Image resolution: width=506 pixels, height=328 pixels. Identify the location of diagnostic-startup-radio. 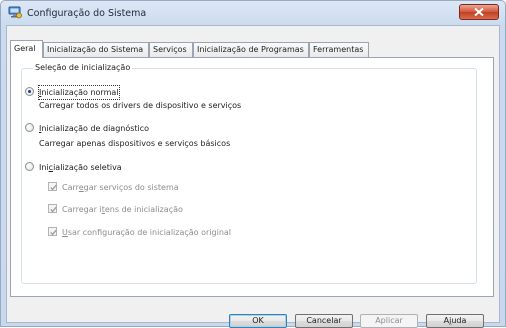
(29, 127).